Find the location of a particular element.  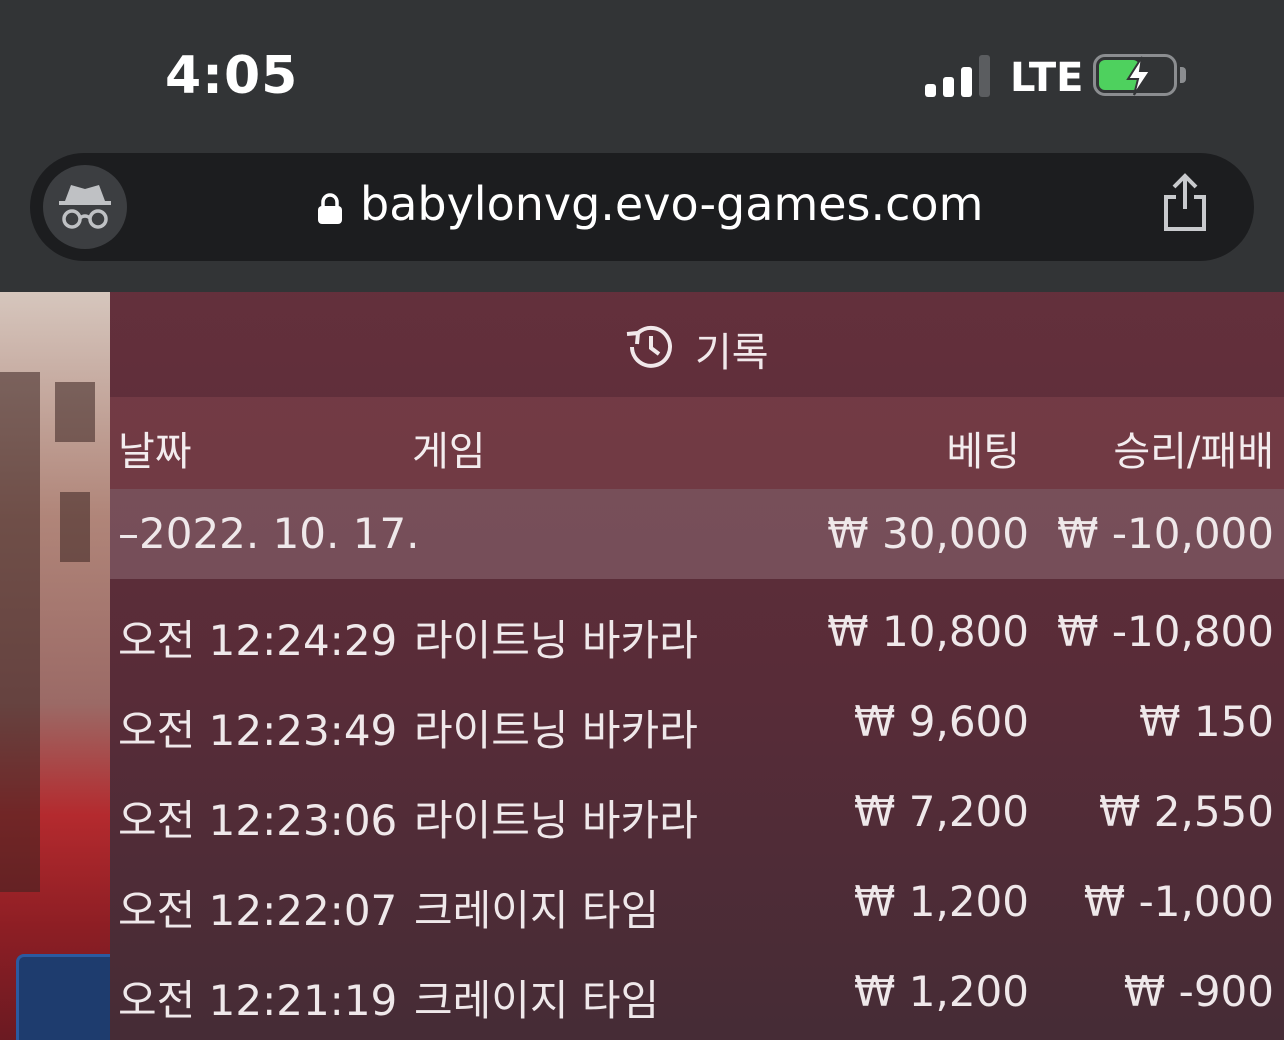

row-bet: ₩ 9,600 is located at coordinates (941, 721).